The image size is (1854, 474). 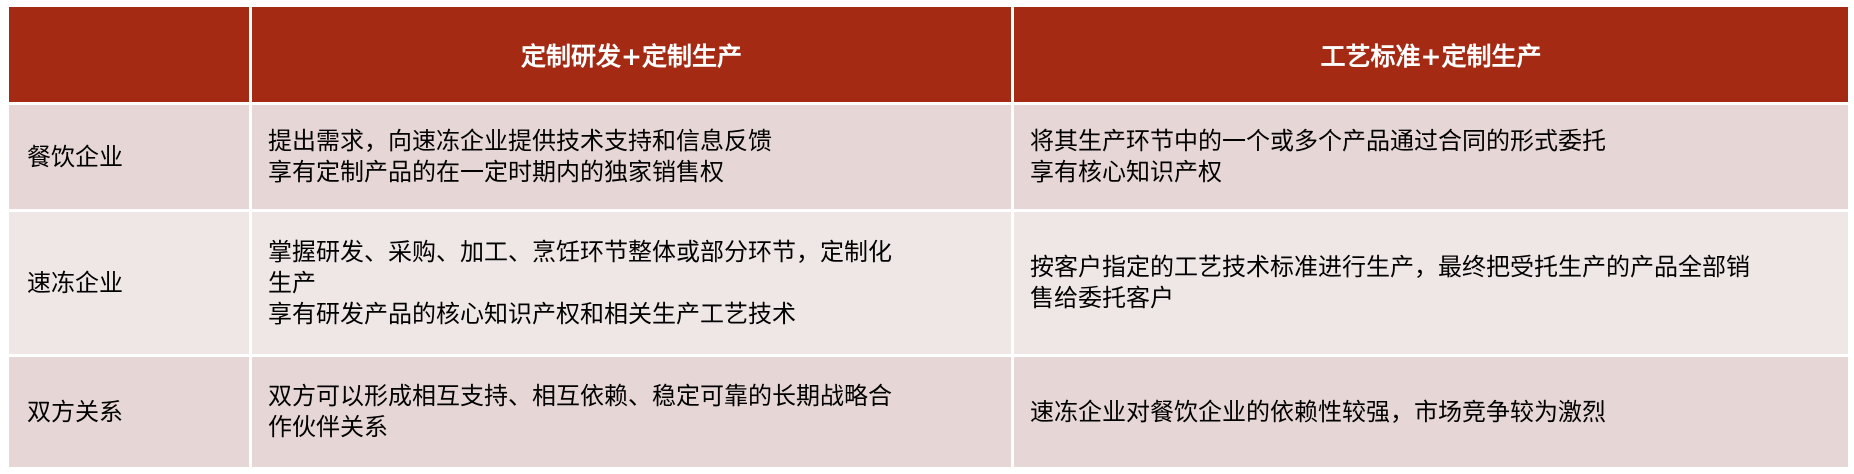 I want to click on cell-text-line: 享有定制产品的在一定时期内的独家销售权, so click(x=496, y=172).